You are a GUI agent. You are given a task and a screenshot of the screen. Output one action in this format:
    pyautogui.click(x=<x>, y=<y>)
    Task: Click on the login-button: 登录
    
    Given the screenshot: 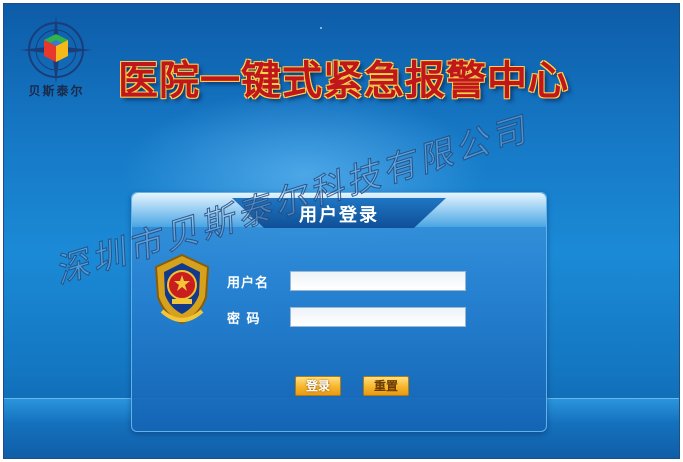 What is the action you would take?
    pyautogui.click(x=318, y=386)
    